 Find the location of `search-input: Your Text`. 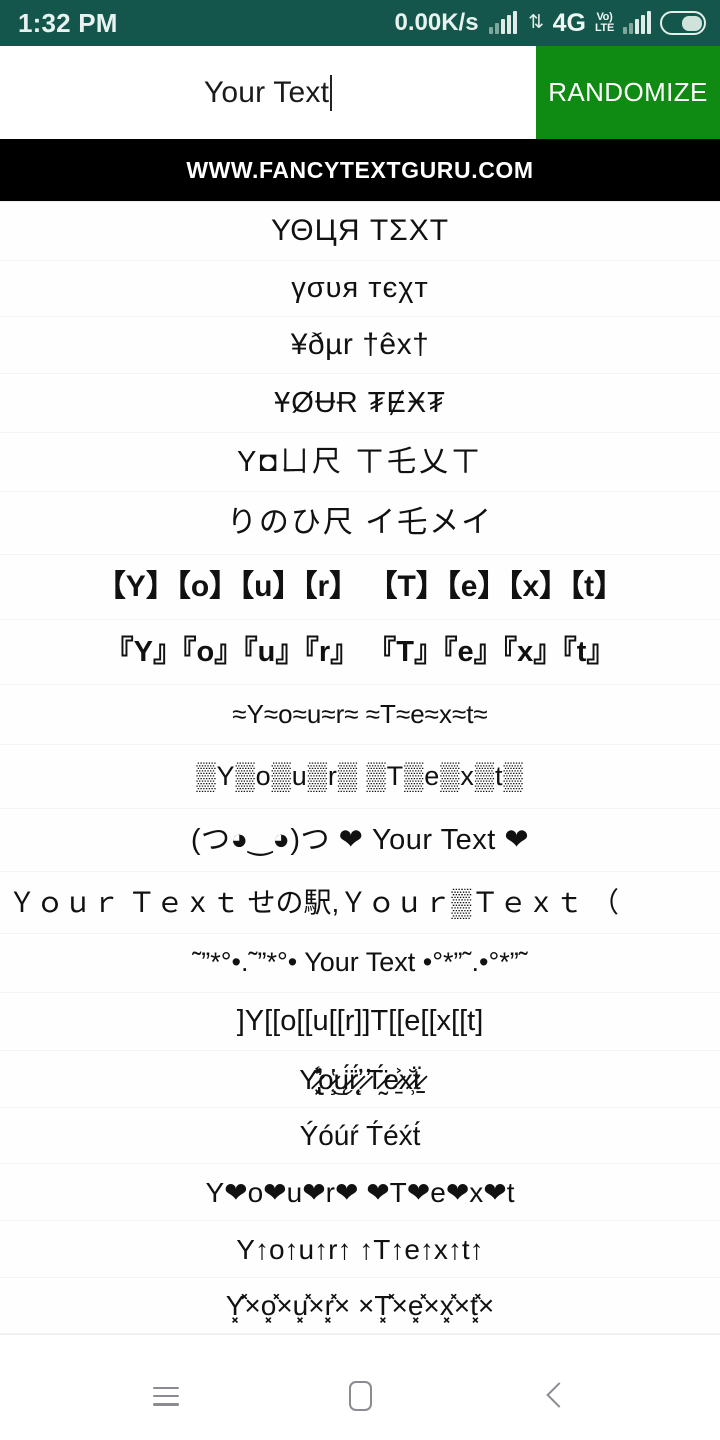

search-input: Your Text is located at coordinates (268, 92).